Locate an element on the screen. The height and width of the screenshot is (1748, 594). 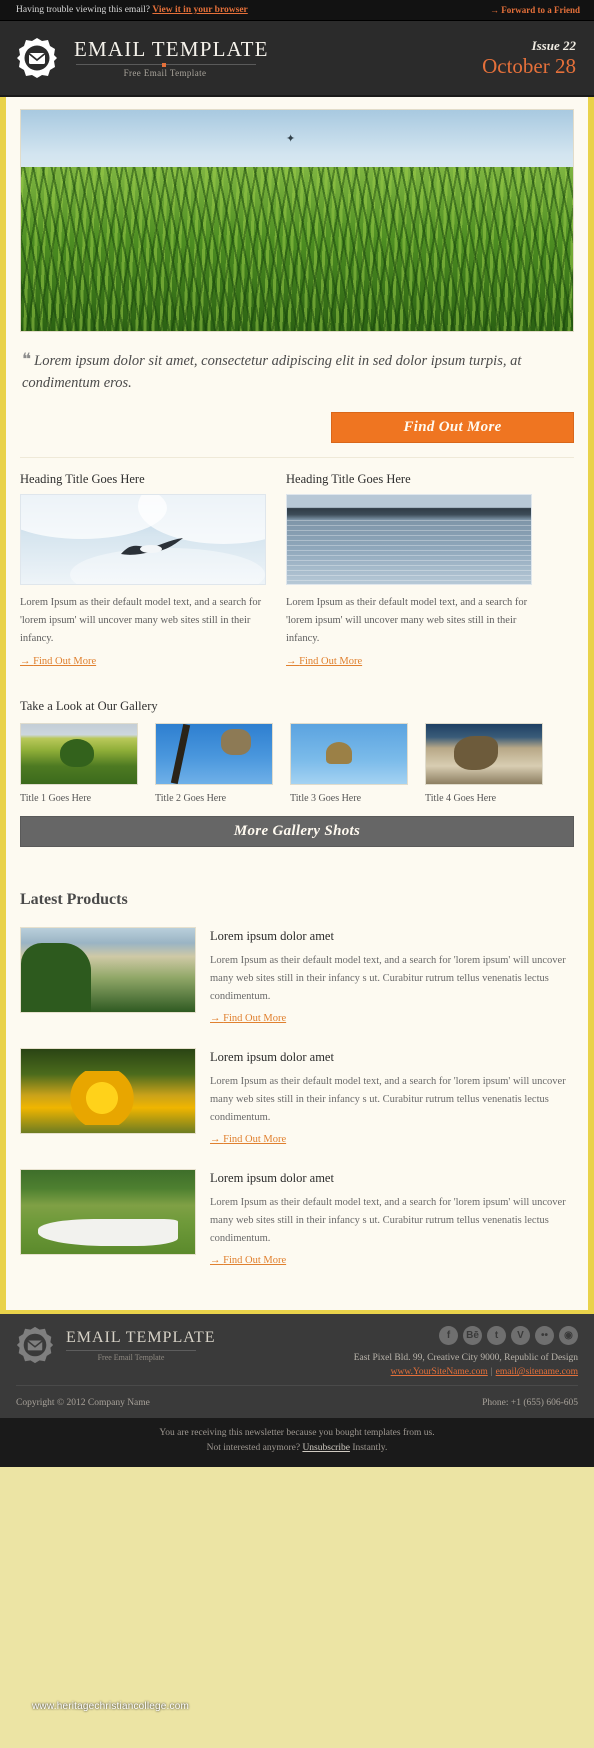
hero-image: ✦ is located at coordinates (297, 220).